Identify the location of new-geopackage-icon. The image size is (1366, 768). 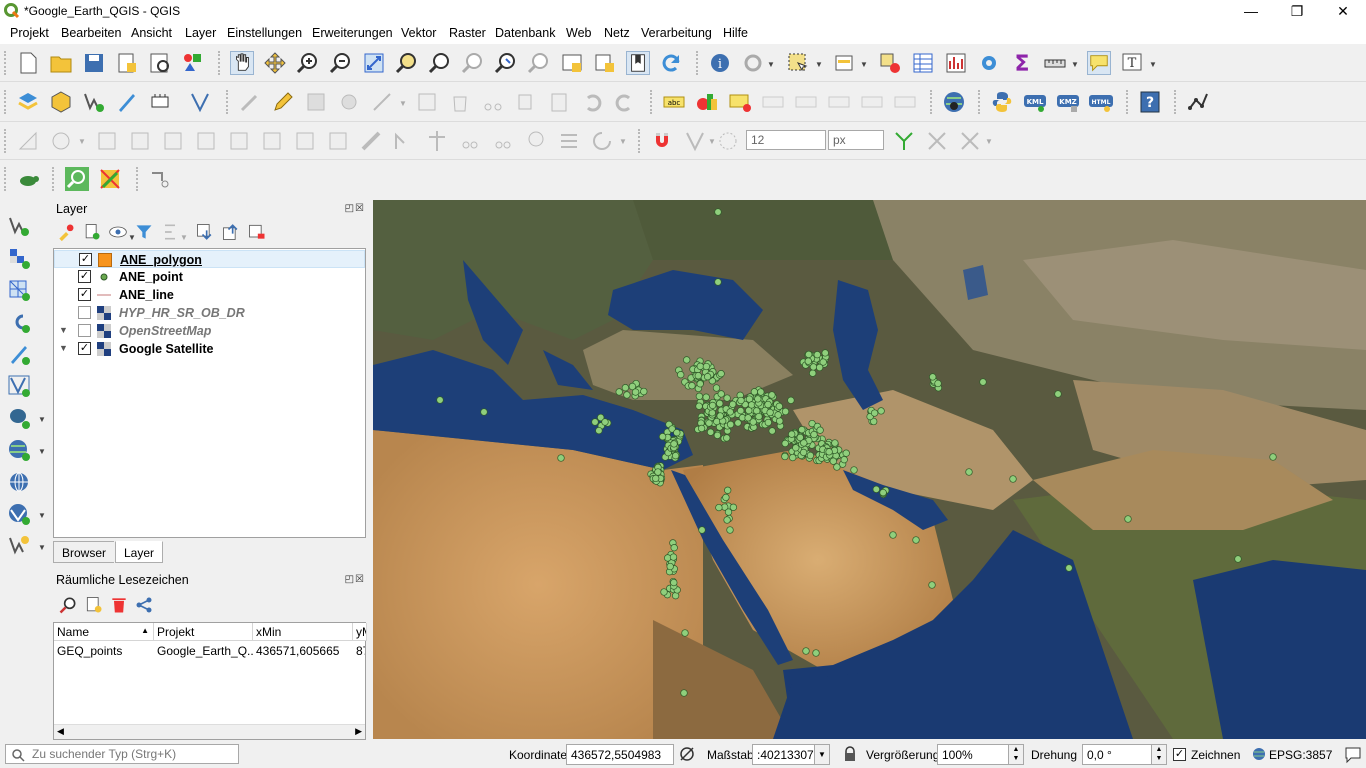
(61, 102).